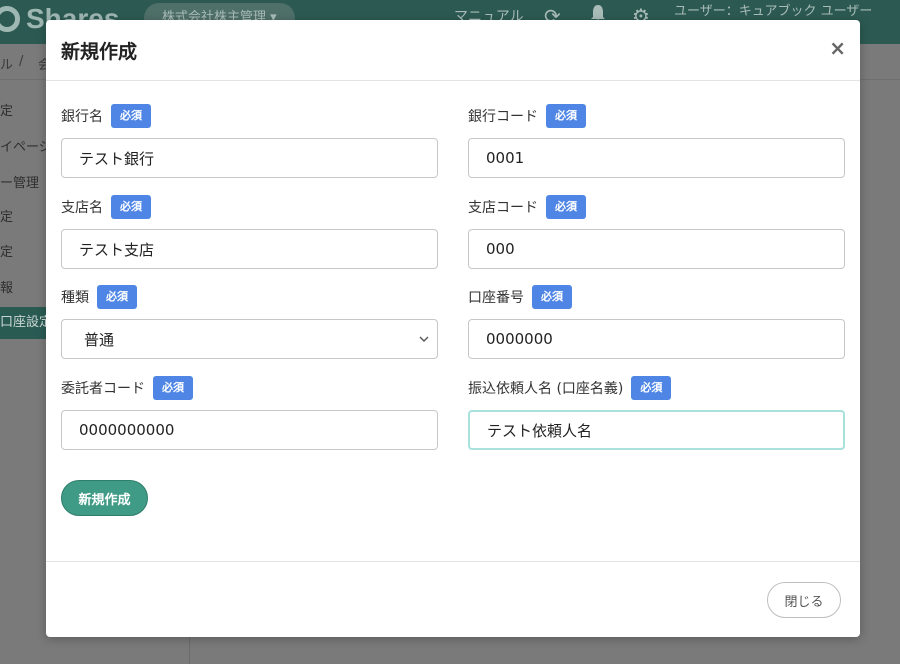 This screenshot has height=664, width=900. I want to click on consignor-code-input, so click(249, 430).